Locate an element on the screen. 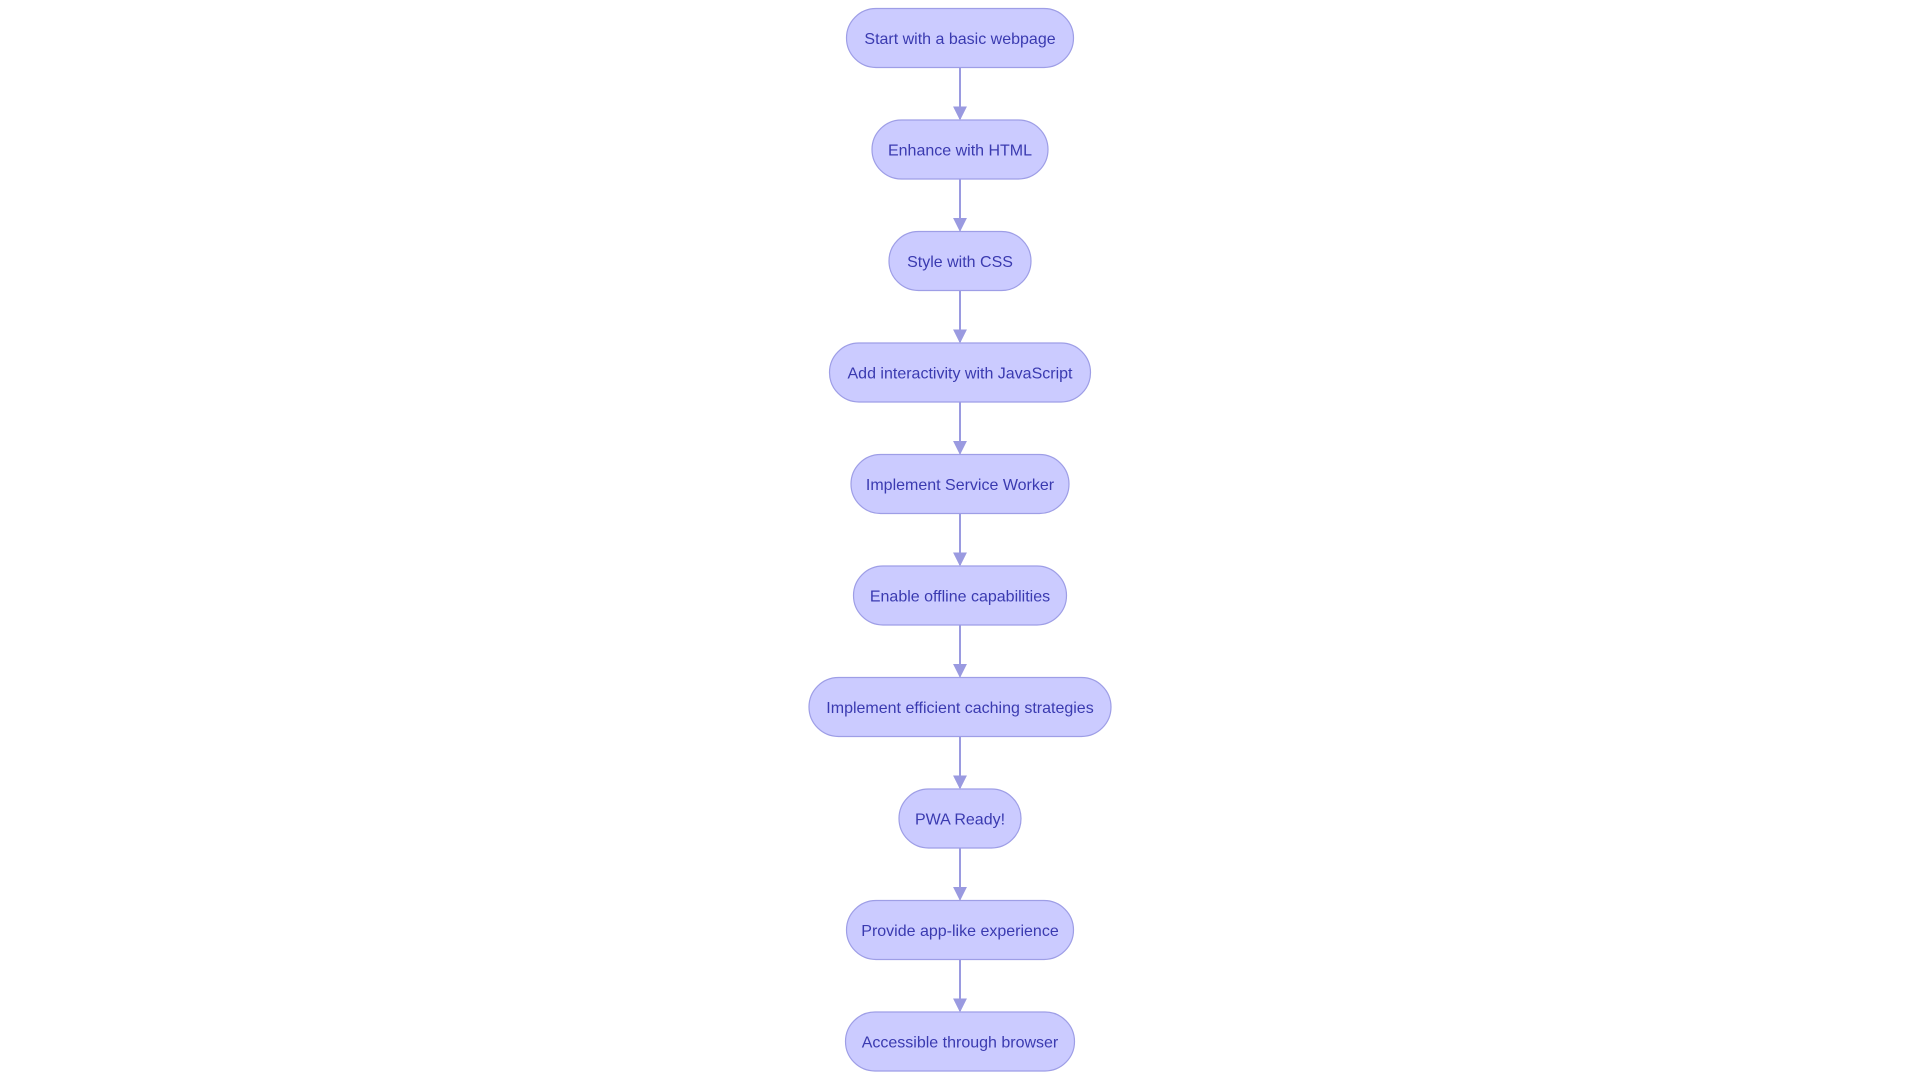  flowchart-node: Style with CSS is located at coordinates (960, 261).